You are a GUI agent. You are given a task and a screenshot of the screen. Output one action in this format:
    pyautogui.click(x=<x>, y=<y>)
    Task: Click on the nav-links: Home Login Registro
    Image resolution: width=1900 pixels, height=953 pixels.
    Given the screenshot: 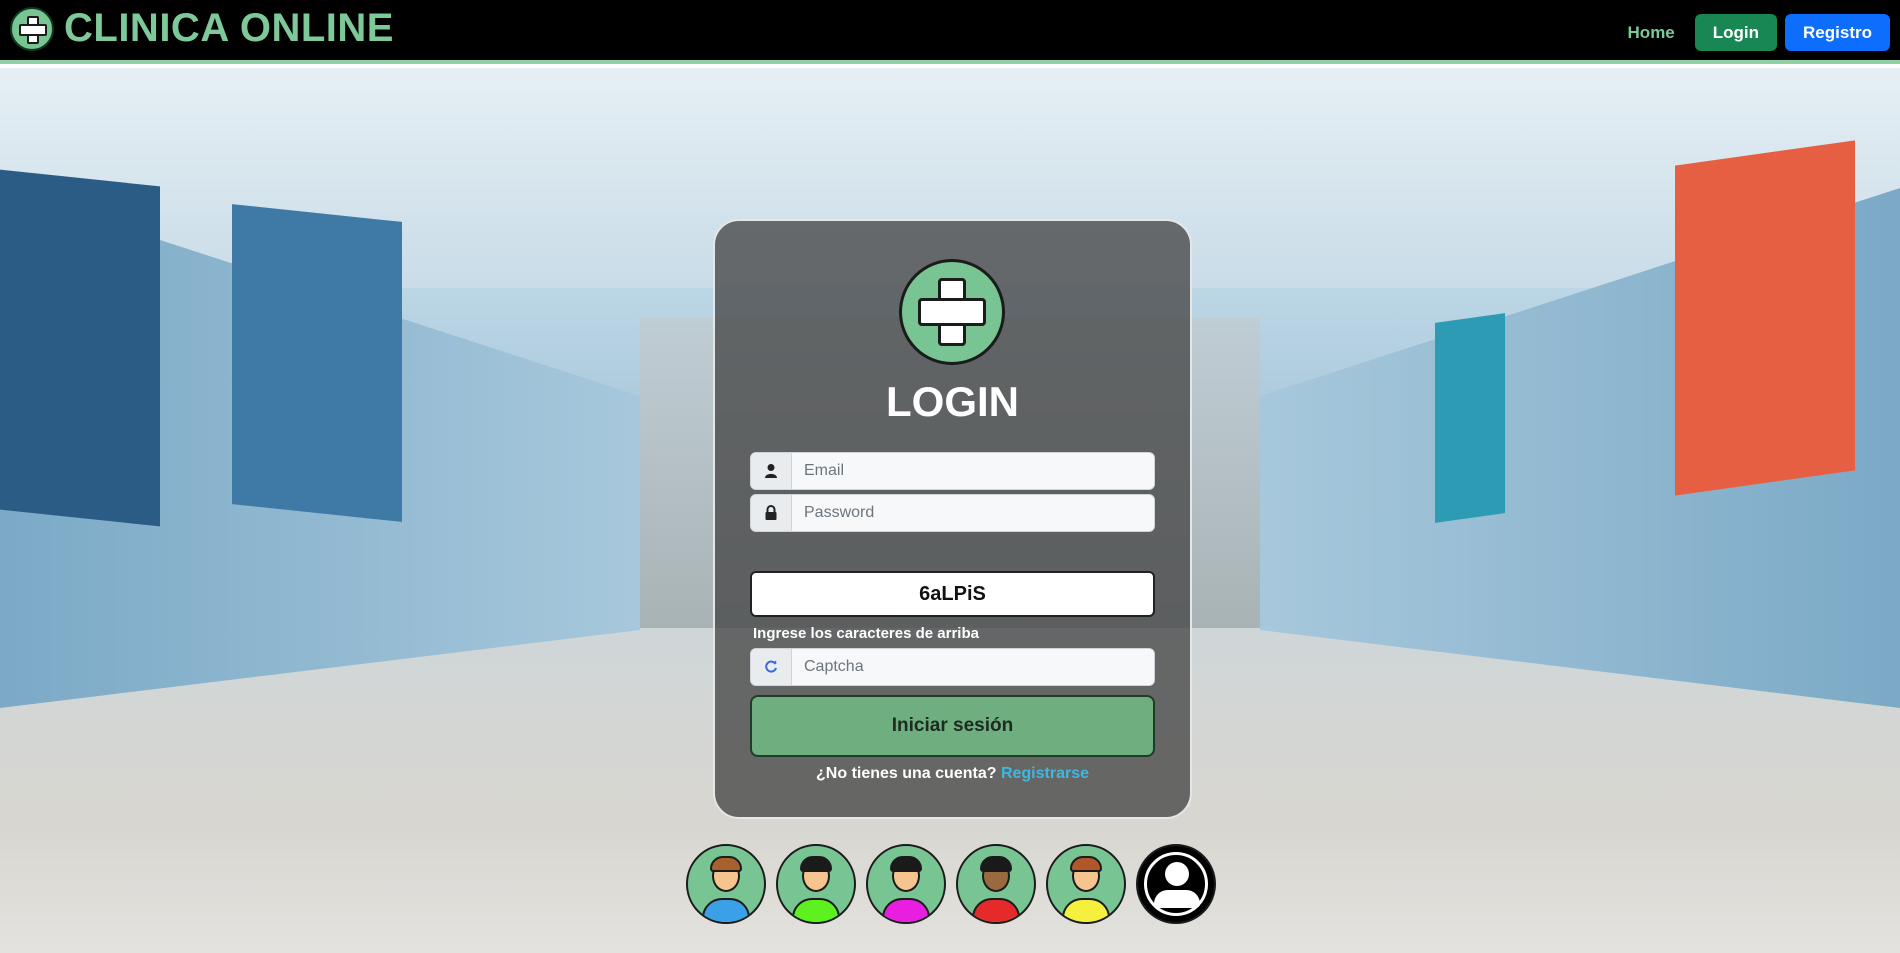 What is the action you would take?
    pyautogui.click(x=1759, y=32)
    